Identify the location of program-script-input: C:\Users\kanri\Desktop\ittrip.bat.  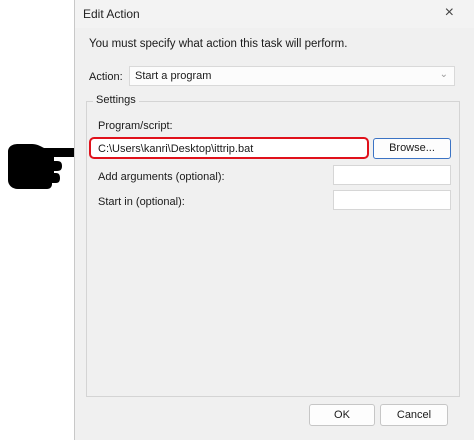
(229, 148).